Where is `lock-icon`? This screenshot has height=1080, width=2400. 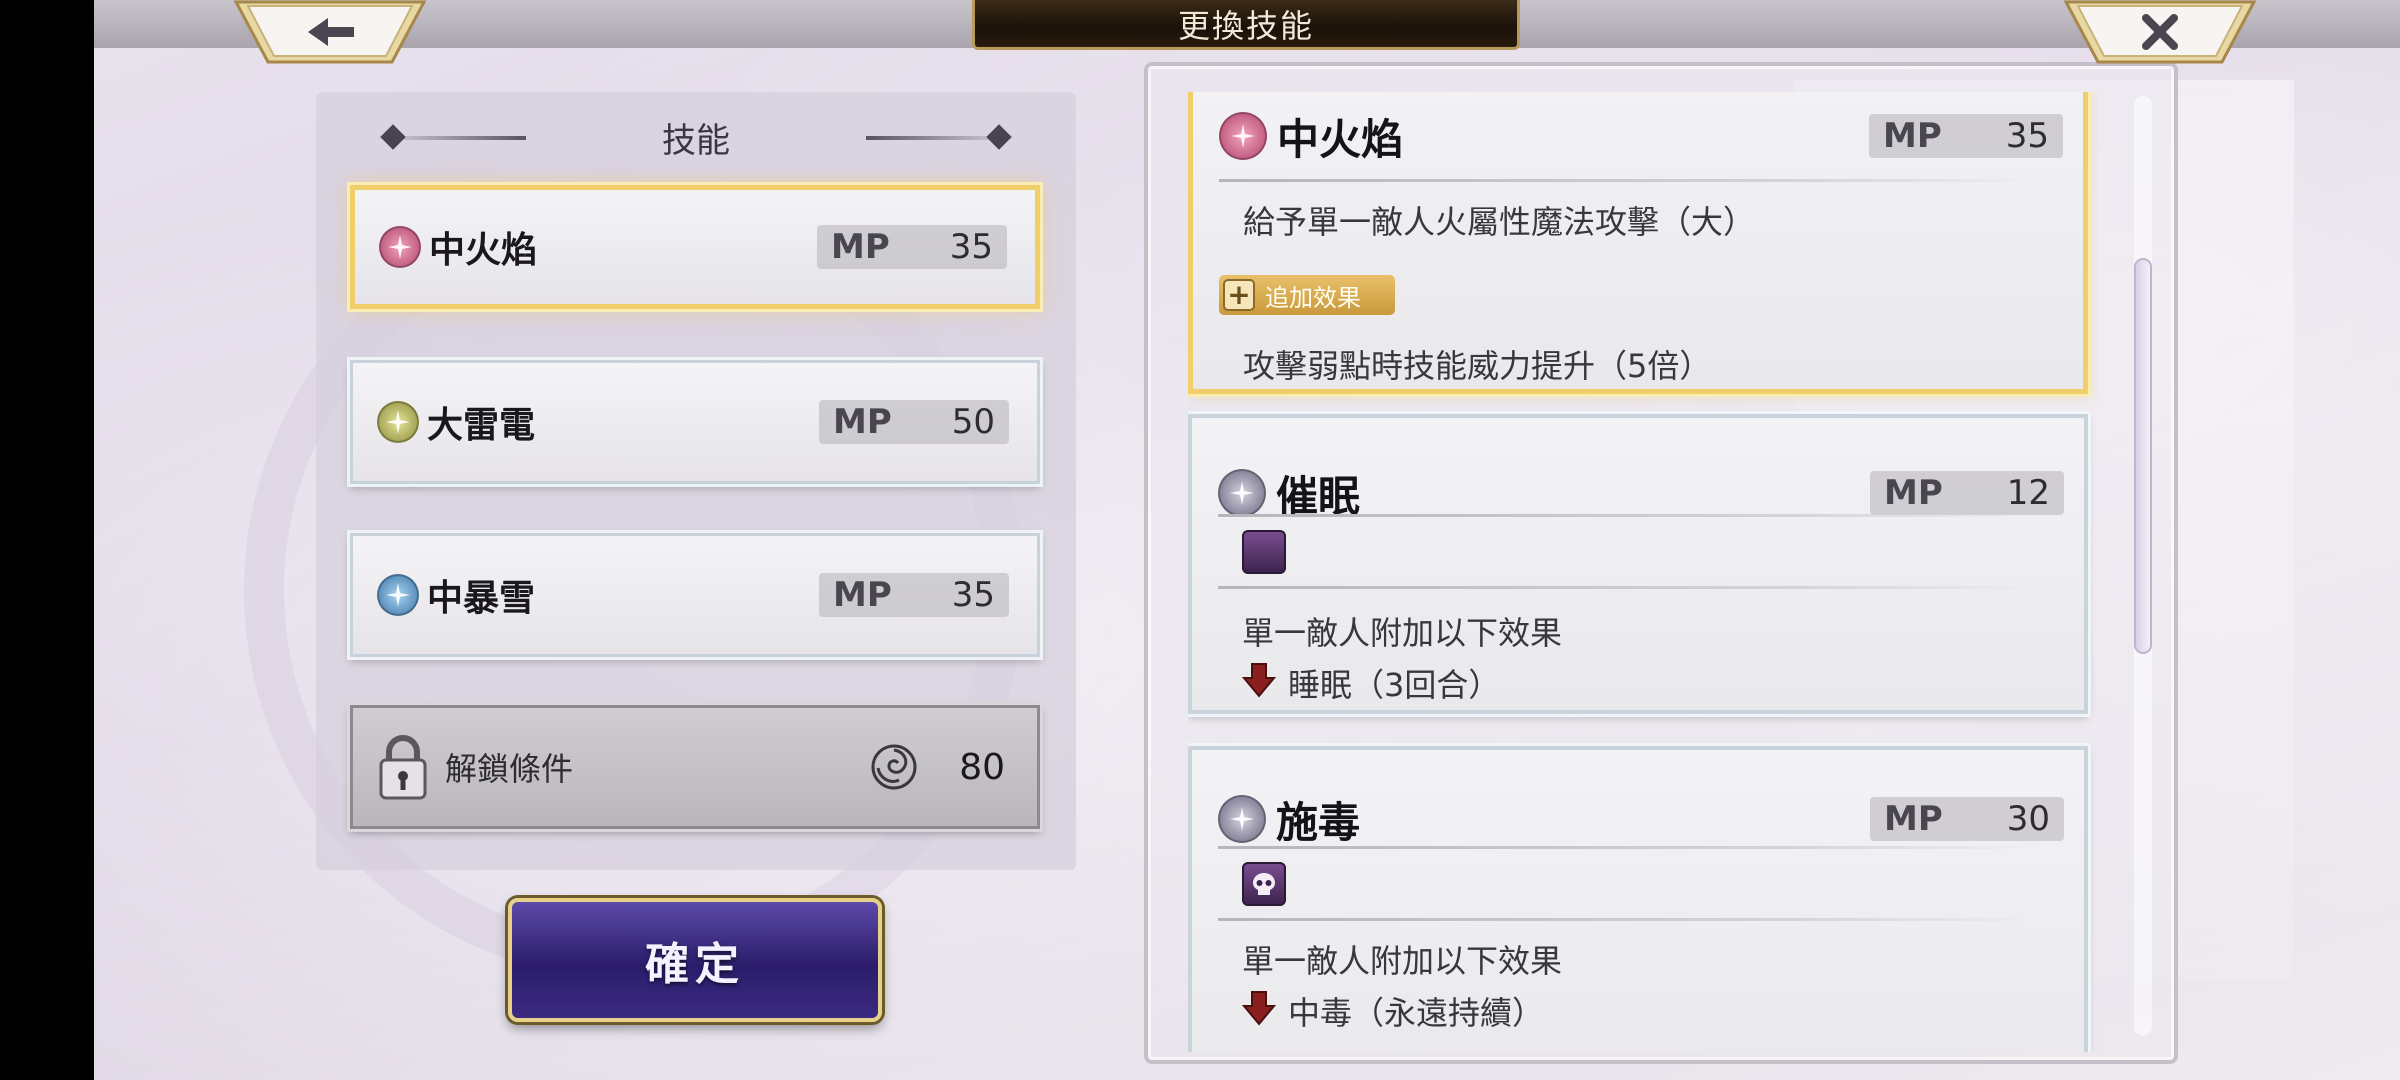
lock-icon is located at coordinates (403, 767).